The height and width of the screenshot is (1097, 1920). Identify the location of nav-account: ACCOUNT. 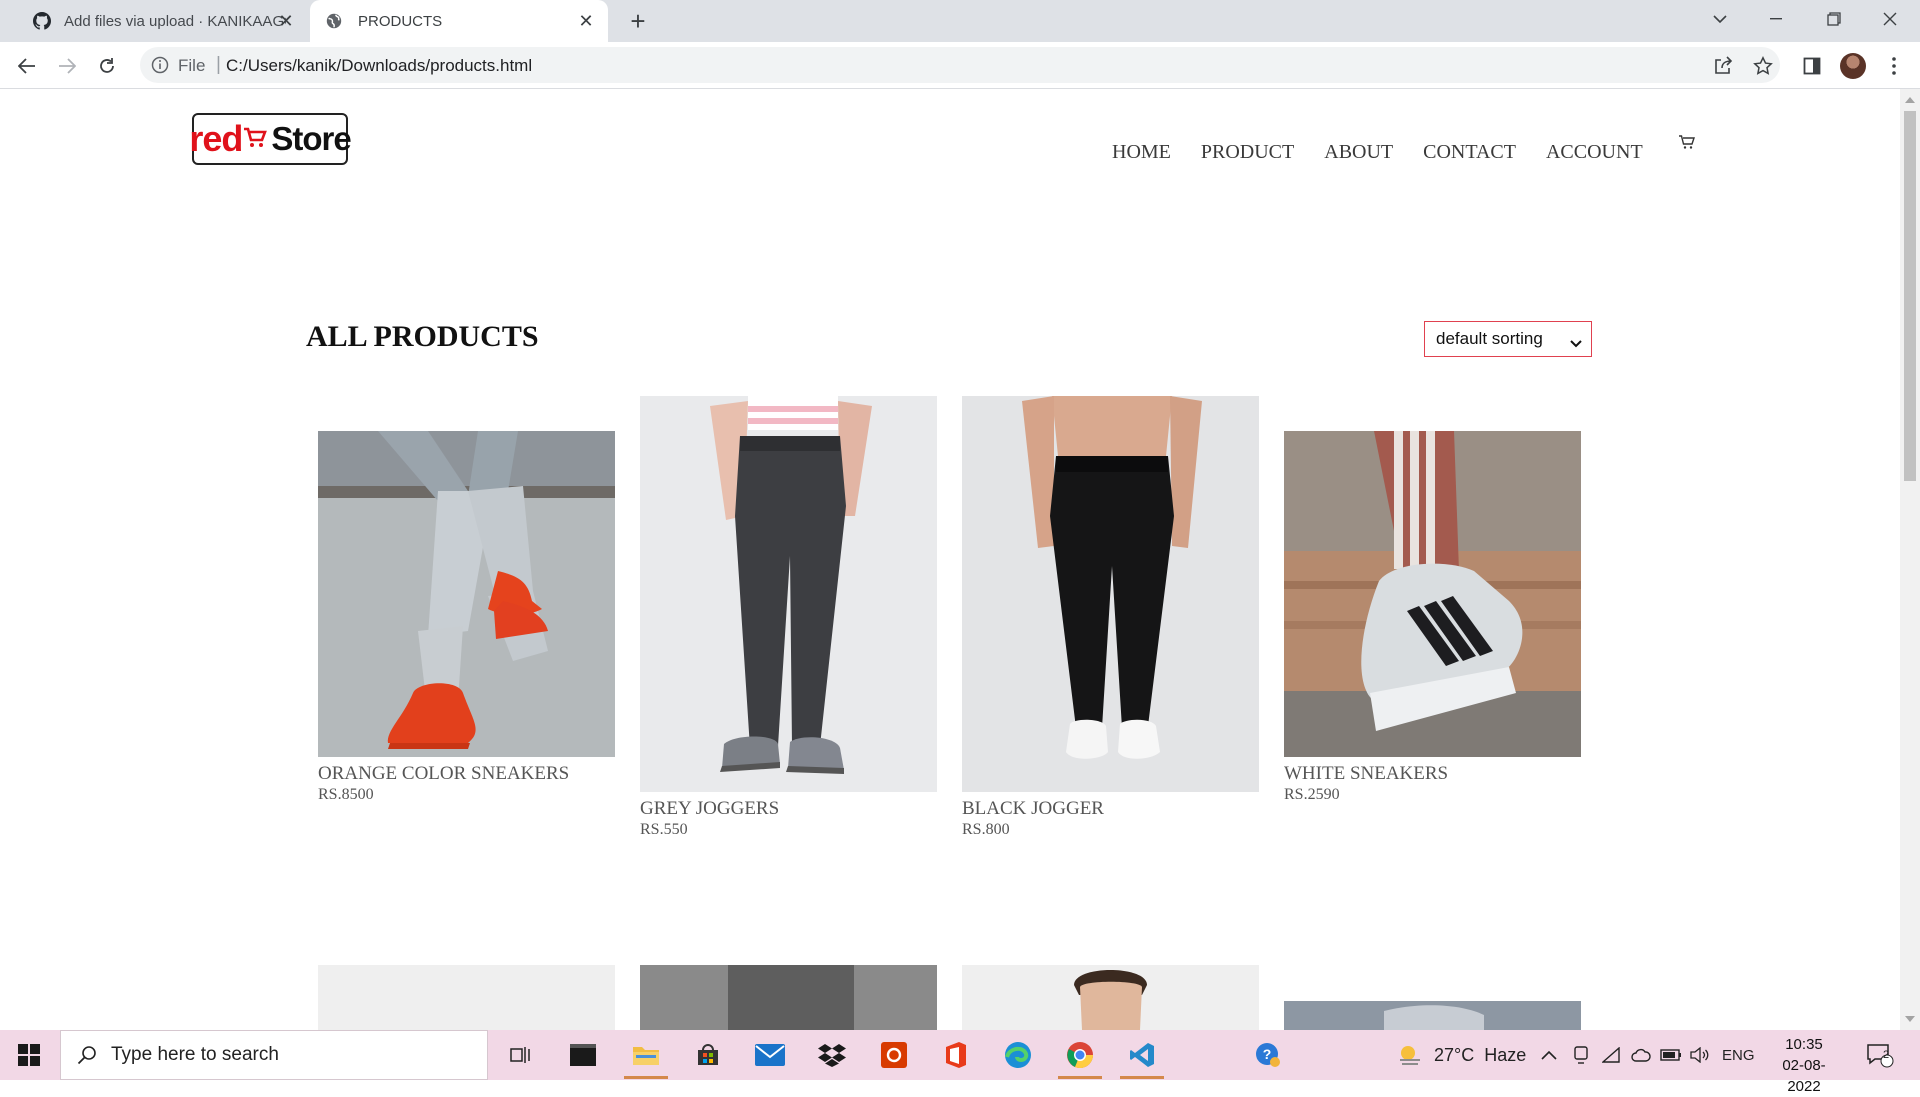
(1594, 152).